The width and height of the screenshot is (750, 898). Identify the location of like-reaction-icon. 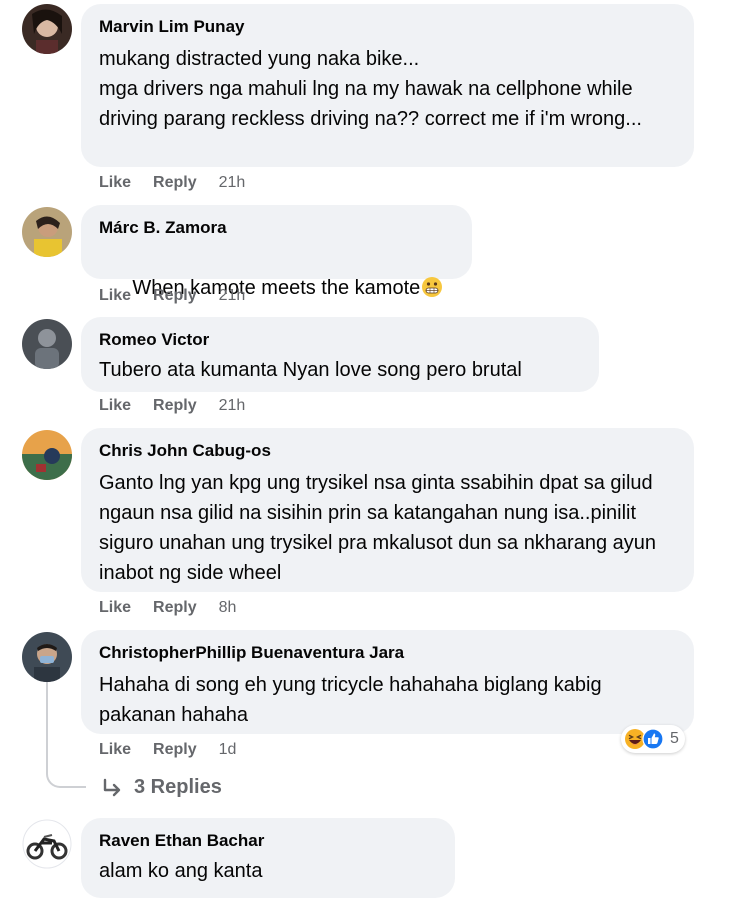
(653, 739).